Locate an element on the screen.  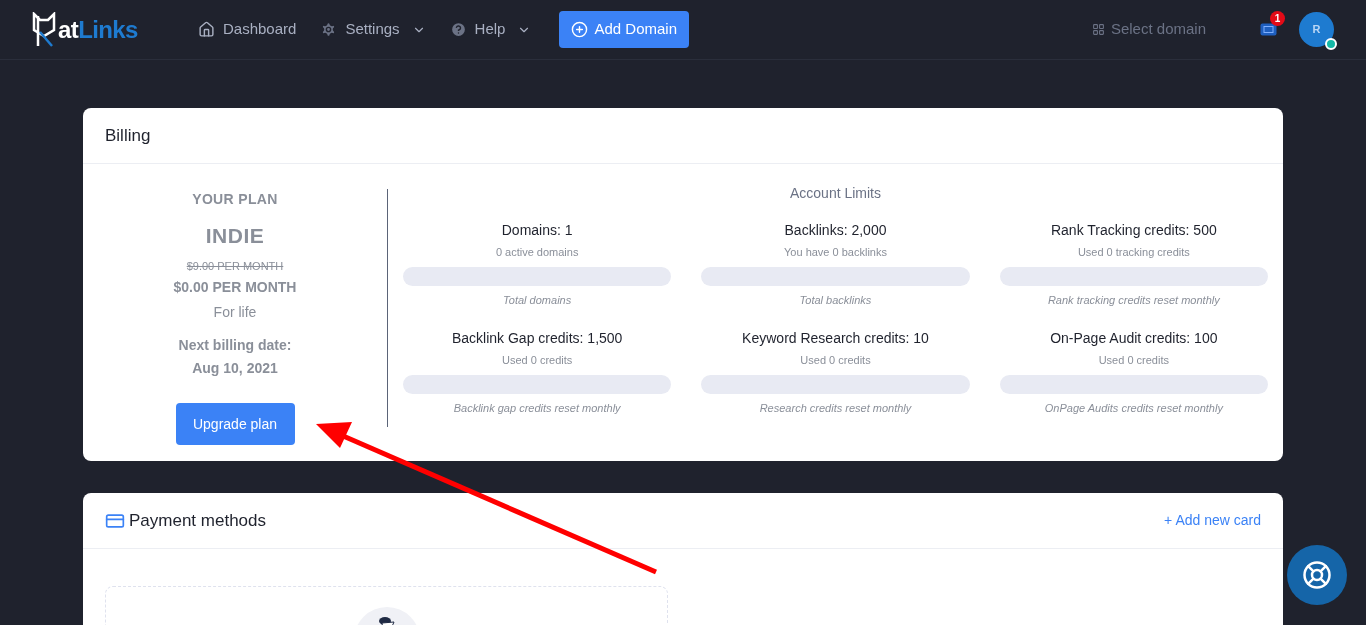
lifebuoy-icon is located at coordinates (1317, 575).